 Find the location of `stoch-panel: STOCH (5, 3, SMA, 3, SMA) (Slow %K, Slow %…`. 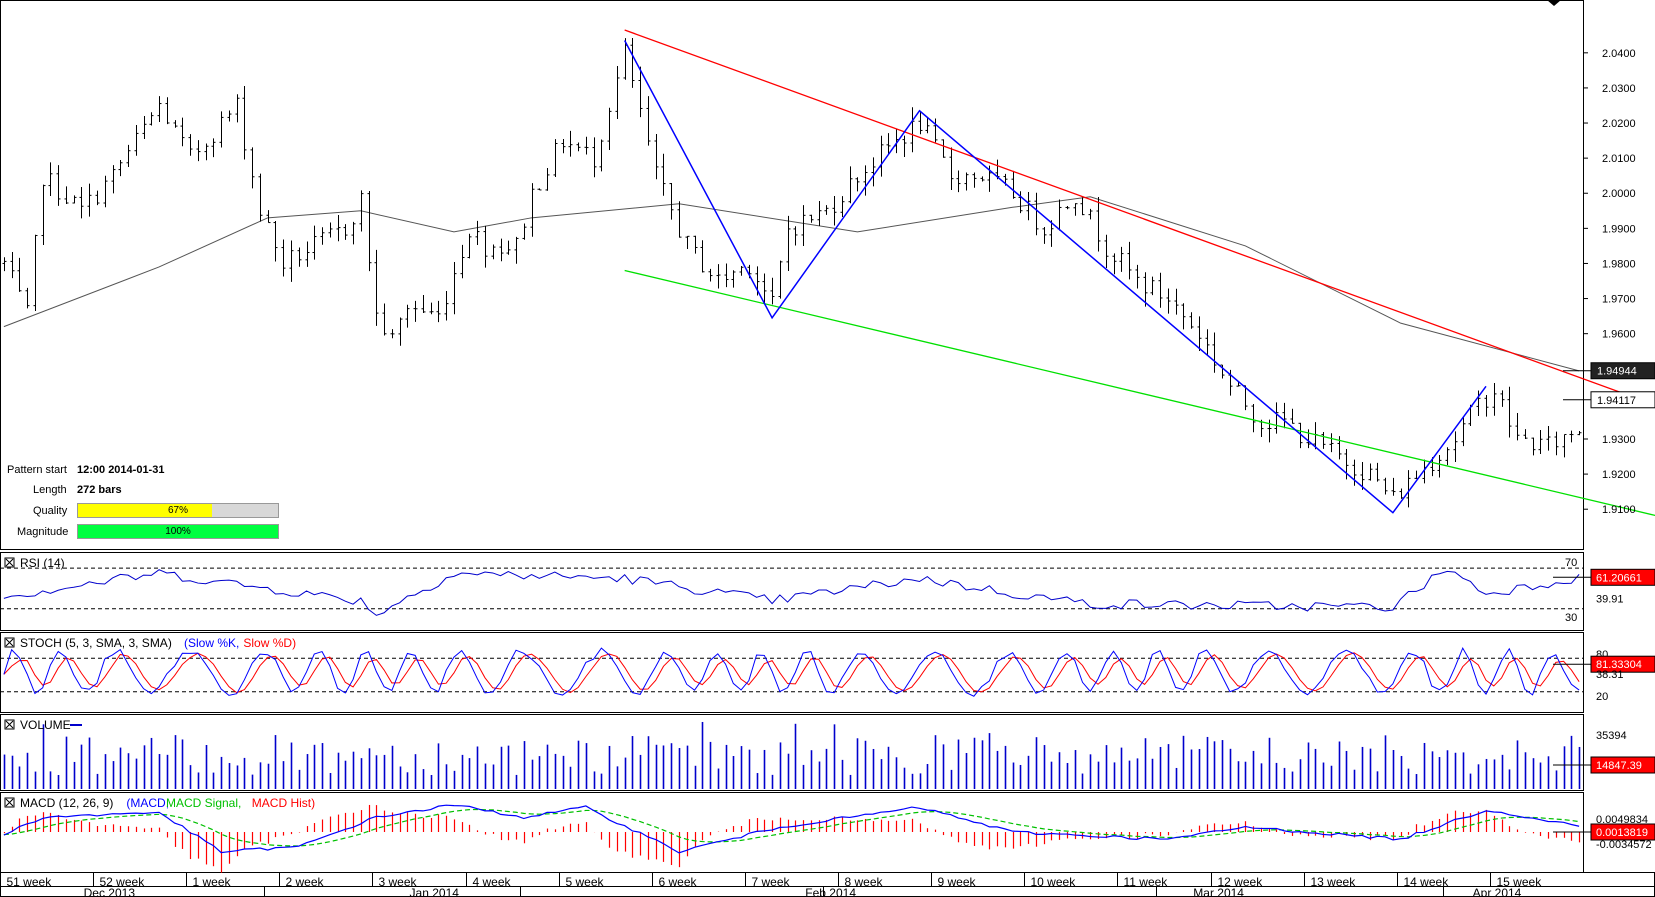

stoch-panel: STOCH (5, 3, SMA, 3, SMA) (Slow %K, Slow %… is located at coordinates (827, 669).